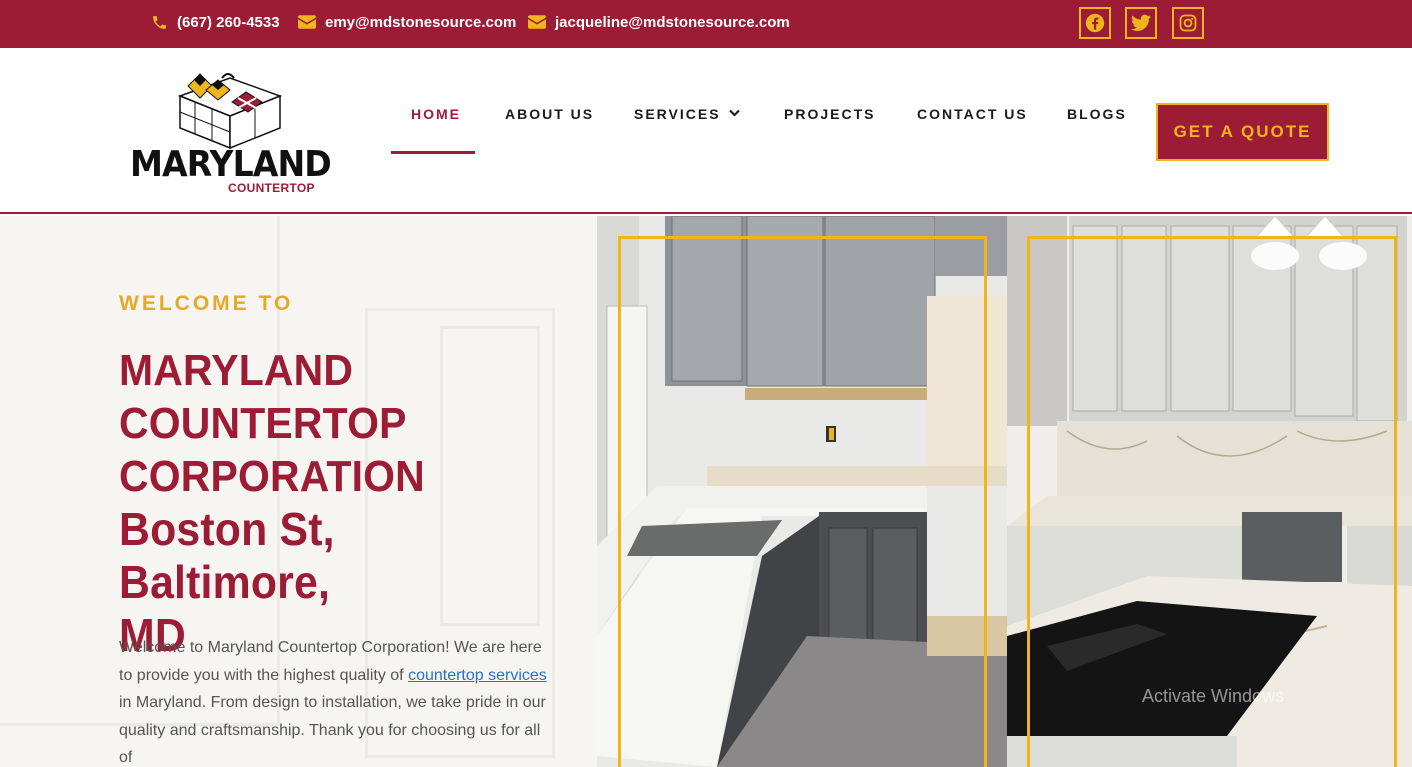 This screenshot has height=767, width=1412. I want to click on nav-blogs: BLOGS, so click(1097, 114).